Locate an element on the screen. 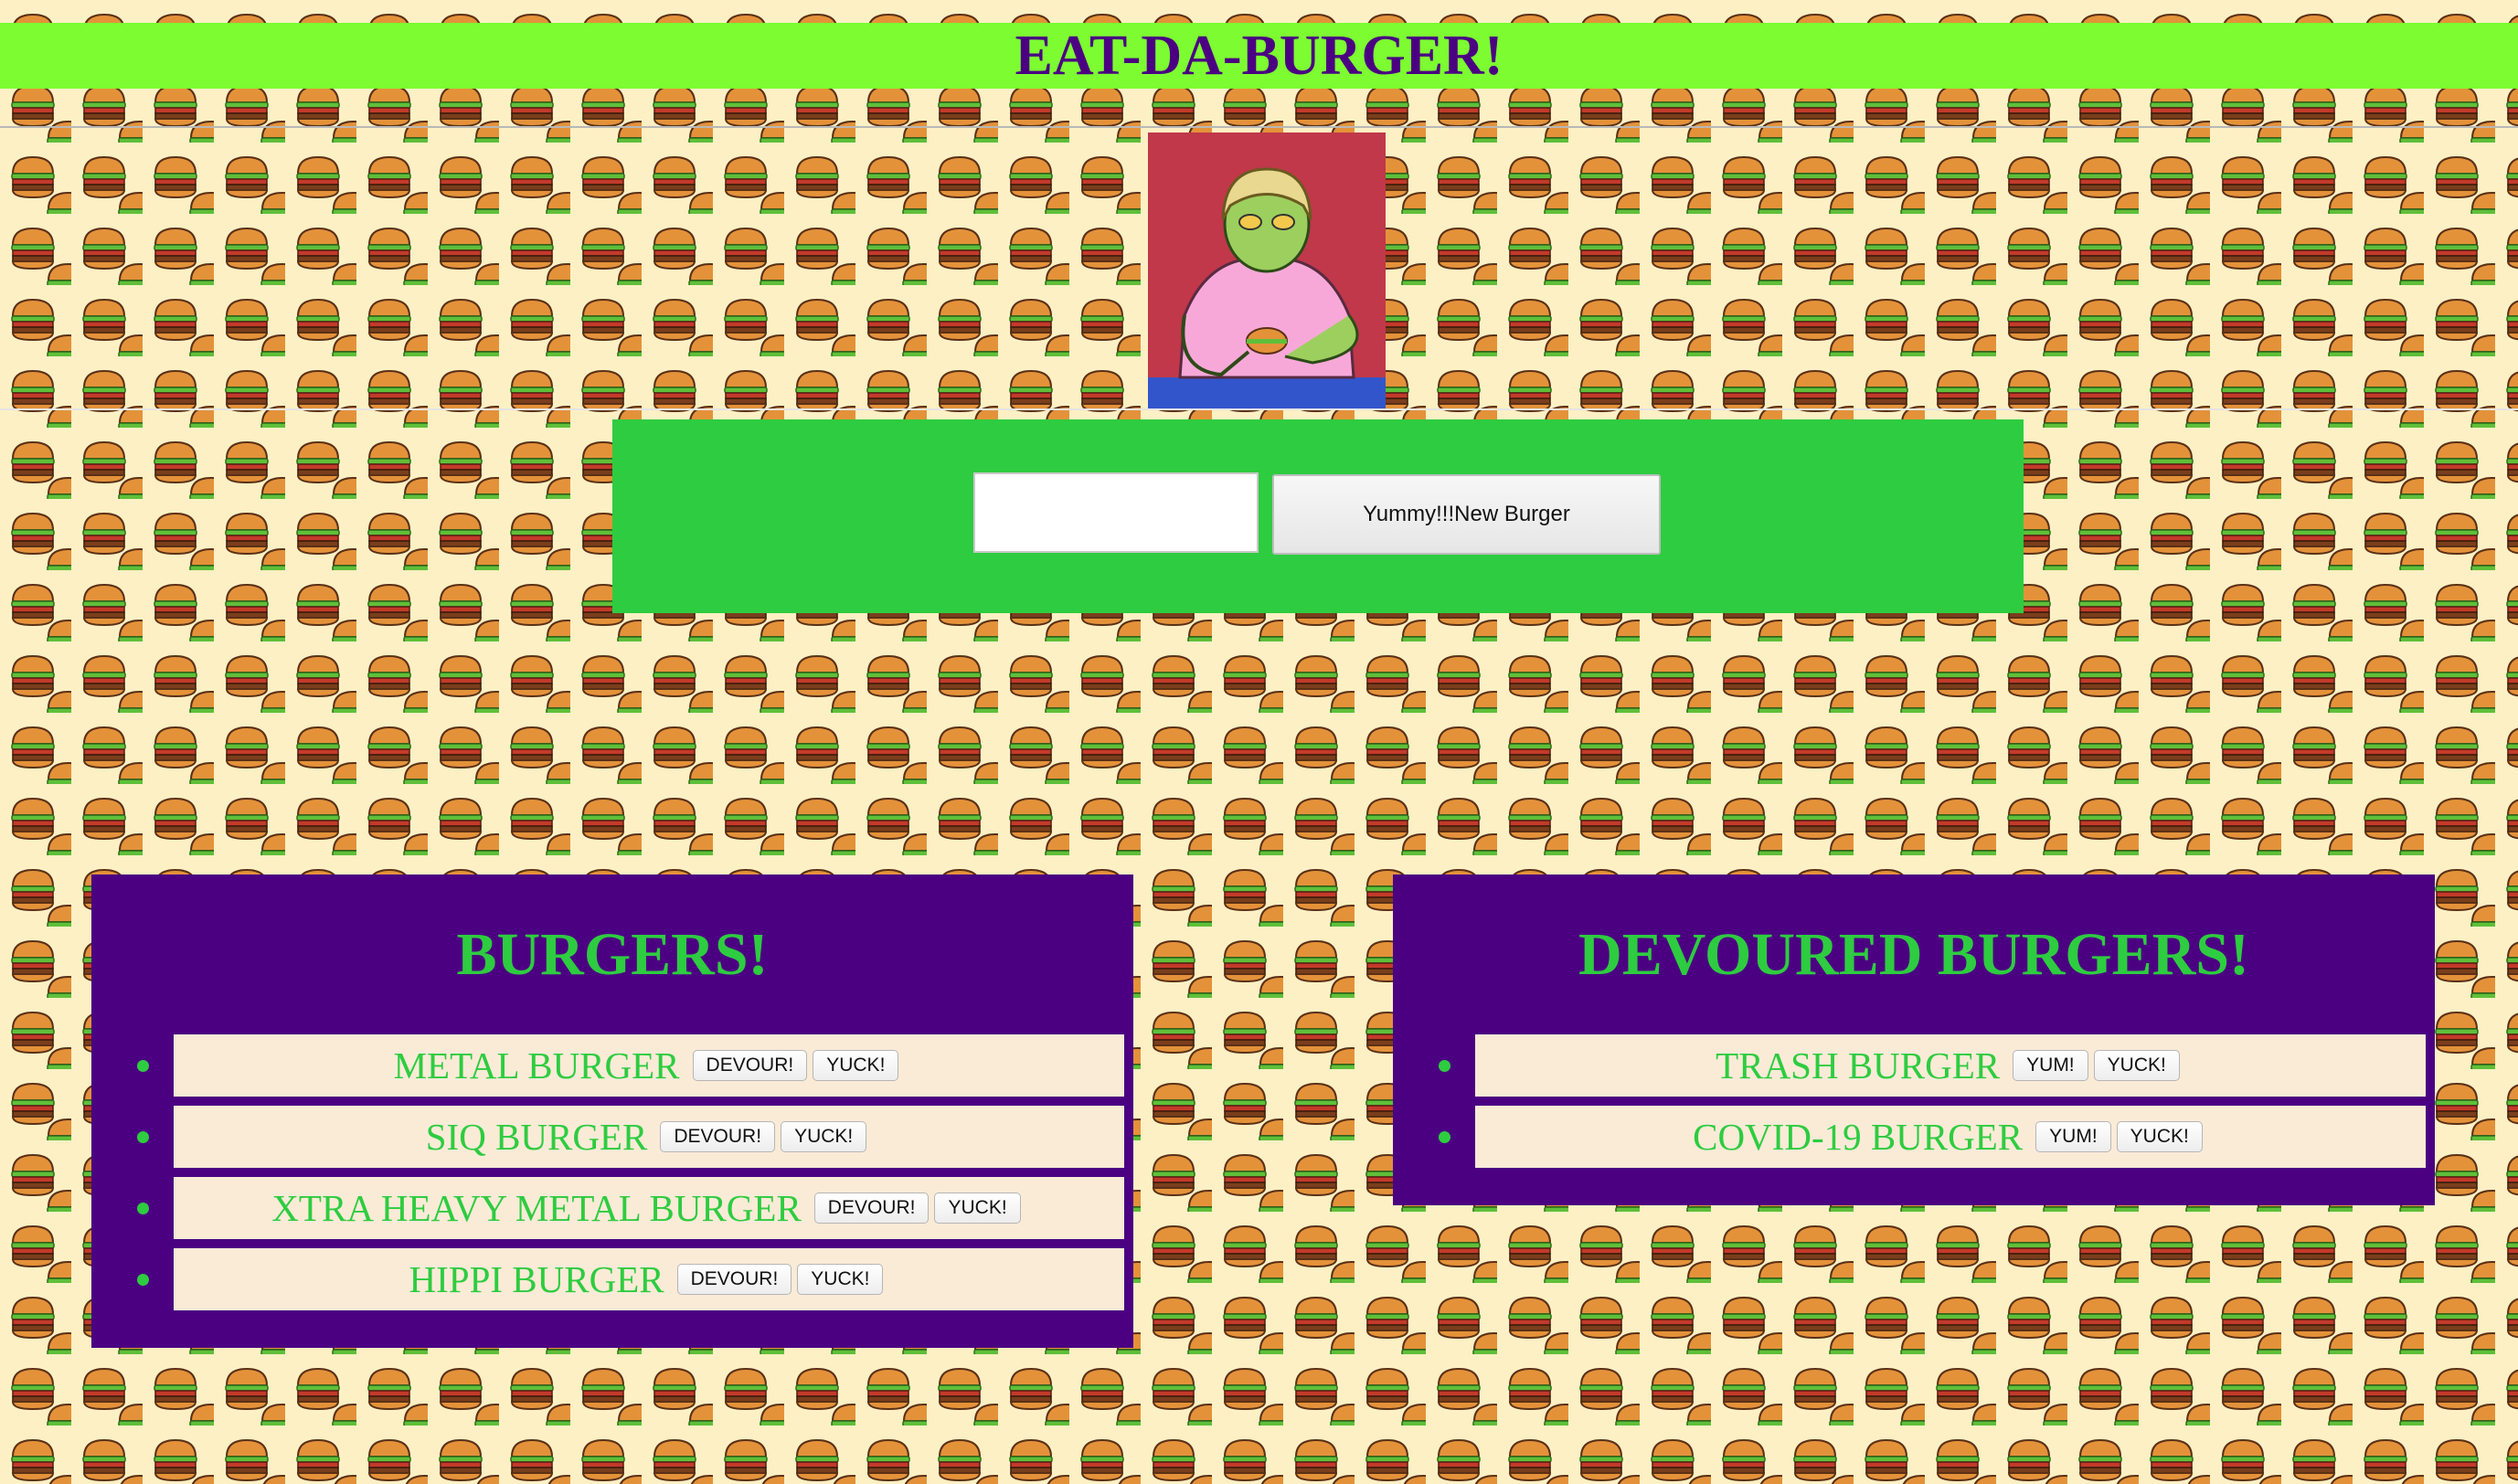 The height and width of the screenshot is (1484, 2518). new-burger-form: Yummy!!!New Burger is located at coordinates (1318, 516).